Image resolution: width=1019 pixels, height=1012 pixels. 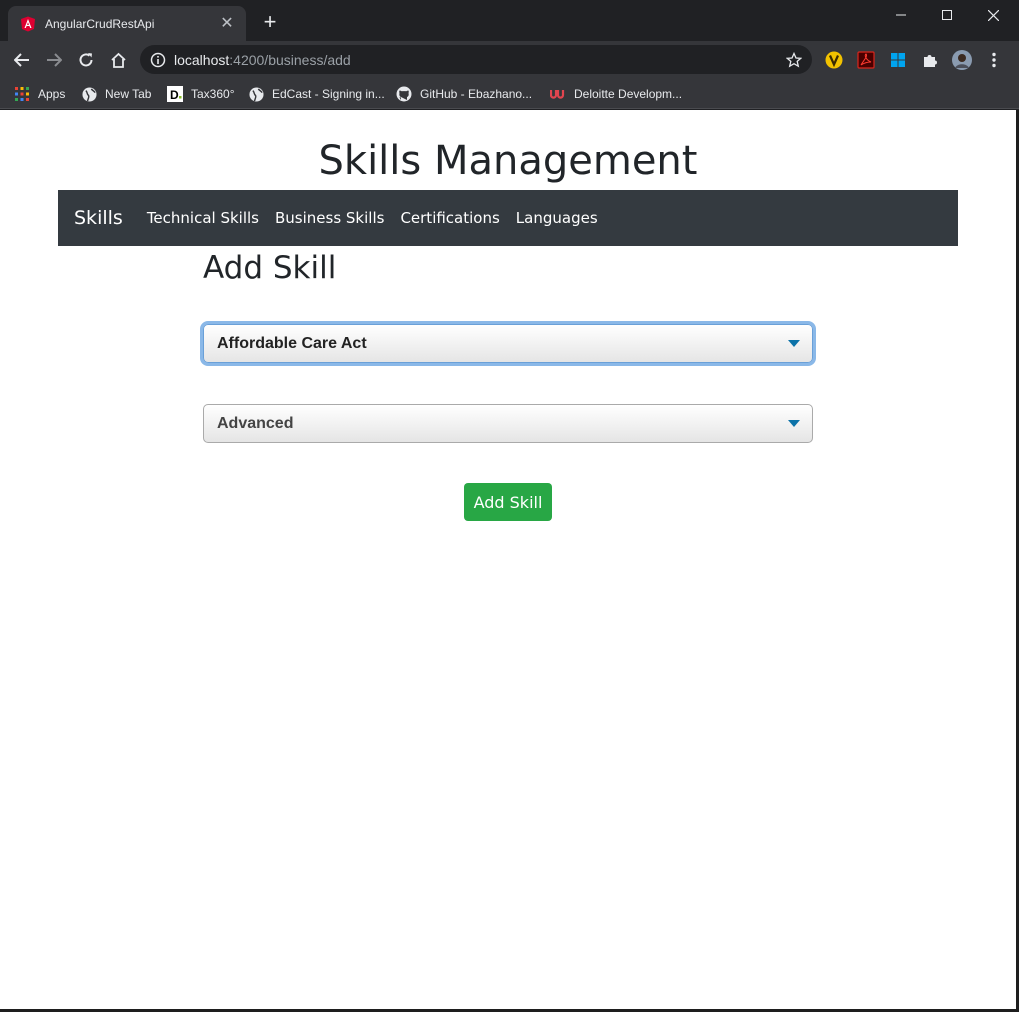 I want to click on nav-link-languages: Languages, so click(x=557, y=218).